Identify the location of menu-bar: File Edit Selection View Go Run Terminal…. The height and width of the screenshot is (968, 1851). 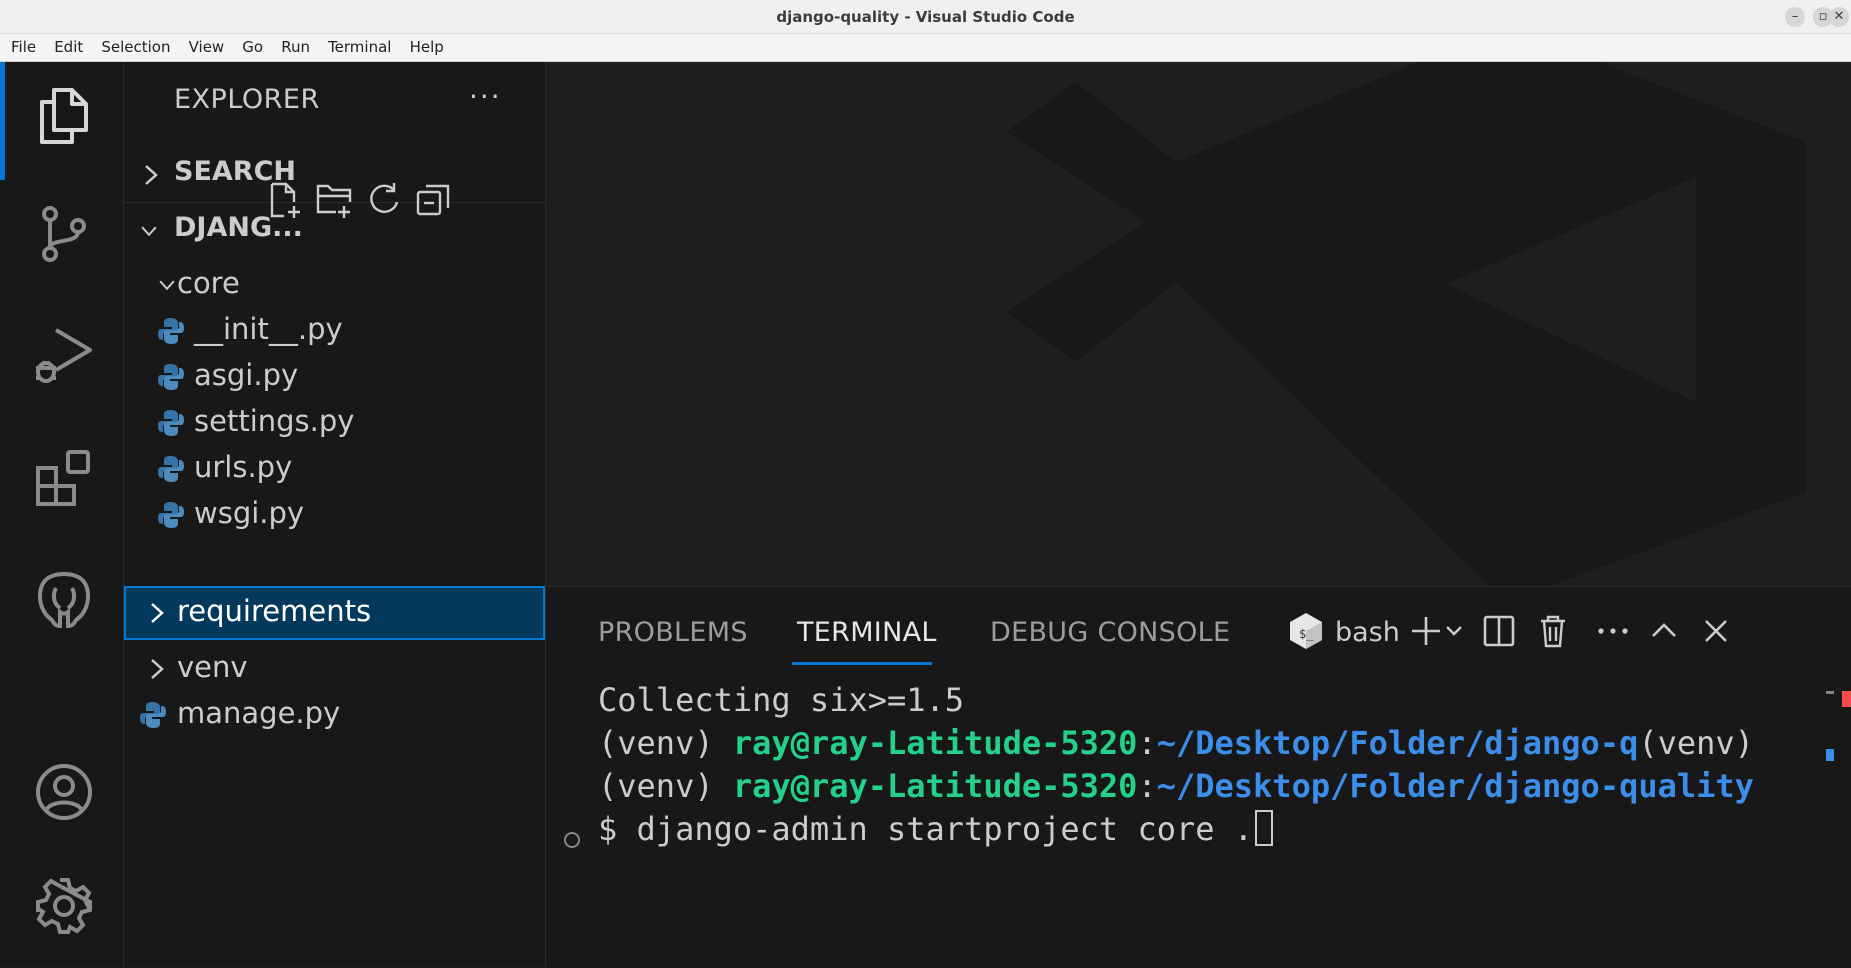
(925, 48).